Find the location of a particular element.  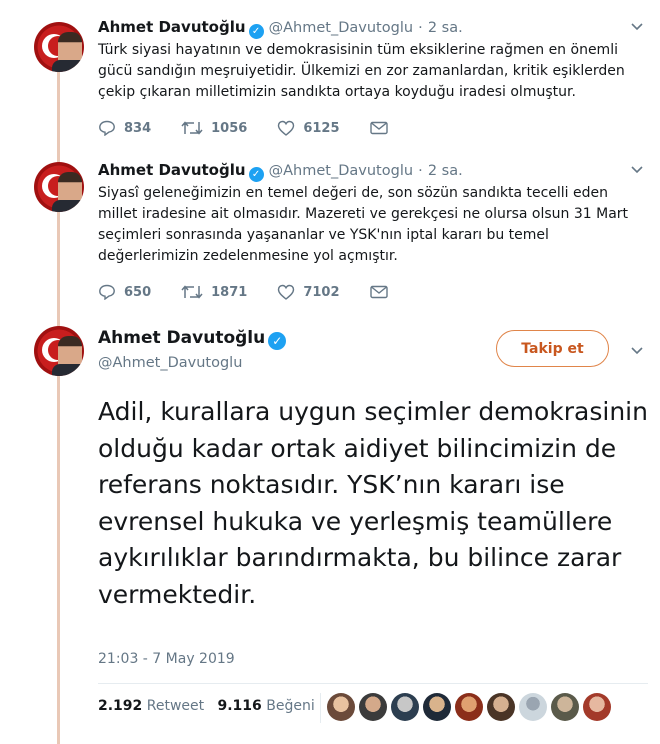

like-count: 6125 is located at coordinates (321, 128).